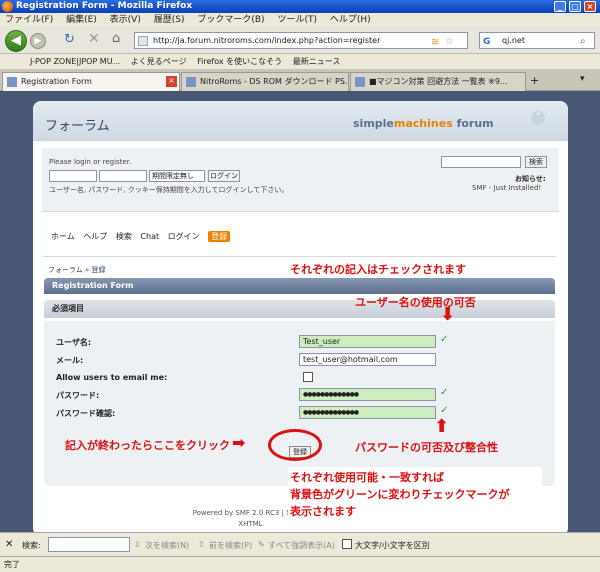  I want to click on close-find-icon: ✕, so click(9, 544).